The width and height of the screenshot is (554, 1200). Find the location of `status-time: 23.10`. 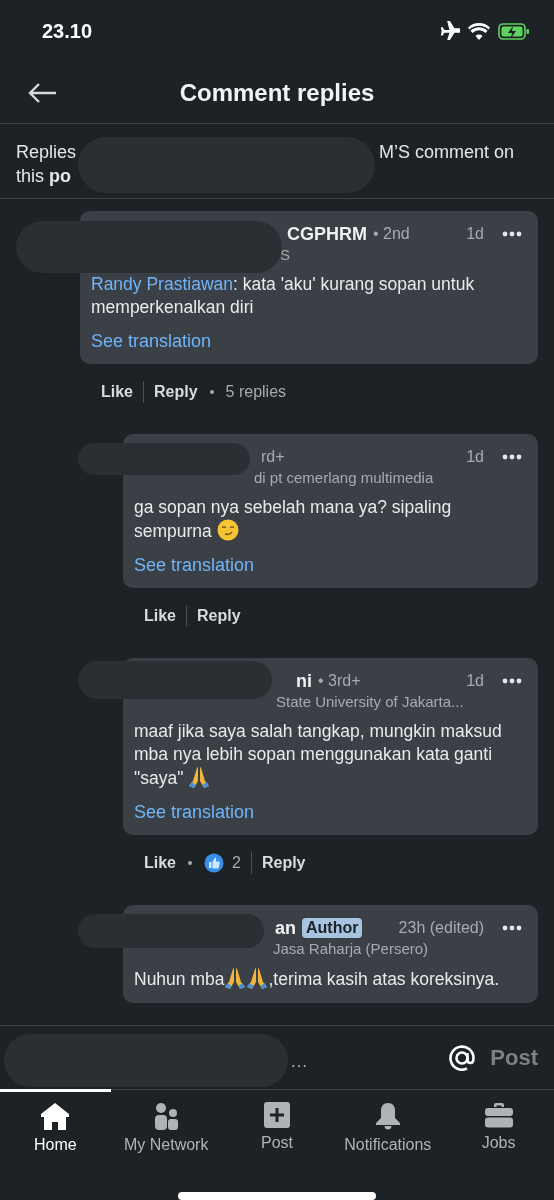

status-time: 23.10 is located at coordinates (67, 31).